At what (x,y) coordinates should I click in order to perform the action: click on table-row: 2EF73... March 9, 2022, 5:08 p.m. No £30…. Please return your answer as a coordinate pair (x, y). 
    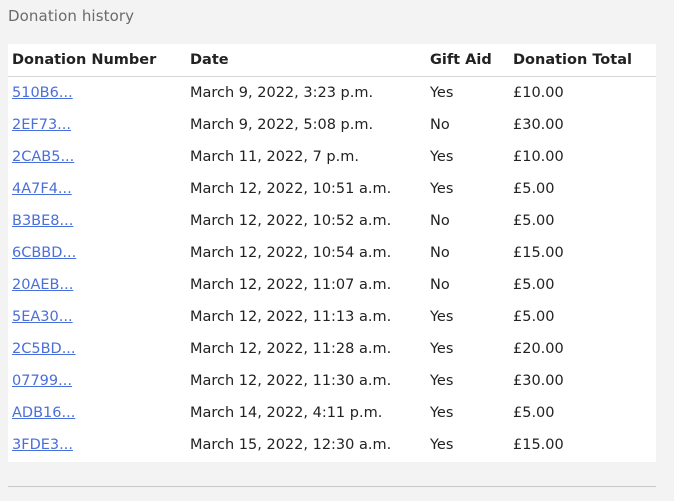
    Looking at the image, I should click on (332, 125).